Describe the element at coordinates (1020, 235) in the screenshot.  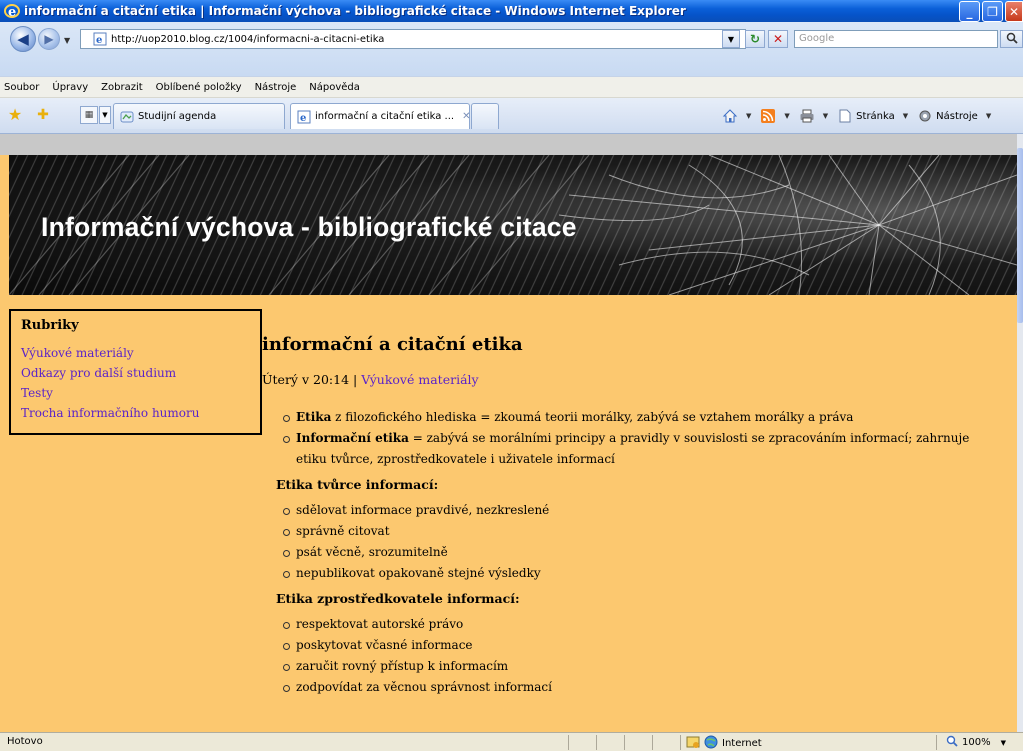
I see `scrollbar-thumb` at that location.